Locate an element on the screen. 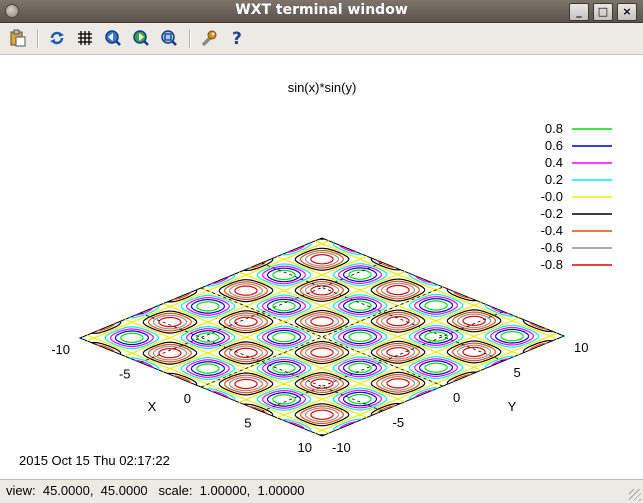 This screenshot has width=643, height=503. options-button is located at coordinates (209, 38).